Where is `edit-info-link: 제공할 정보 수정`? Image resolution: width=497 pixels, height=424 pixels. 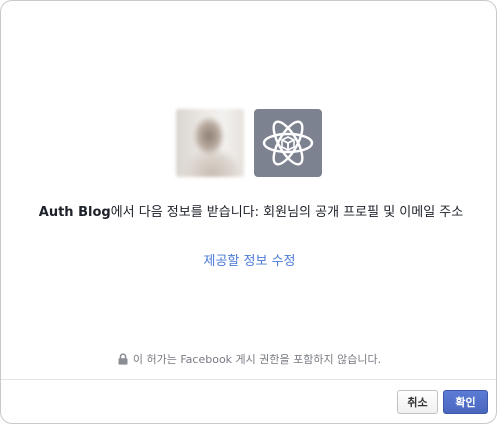 edit-info-link: 제공할 정보 수정 is located at coordinates (248, 259).